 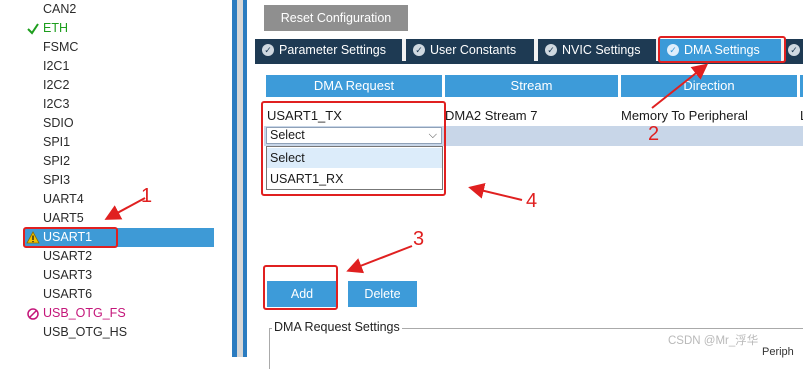 What do you see at coordinates (84, 313) in the screenshot?
I see `tree-item-label: USB_OTG_FS` at bounding box center [84, 313].